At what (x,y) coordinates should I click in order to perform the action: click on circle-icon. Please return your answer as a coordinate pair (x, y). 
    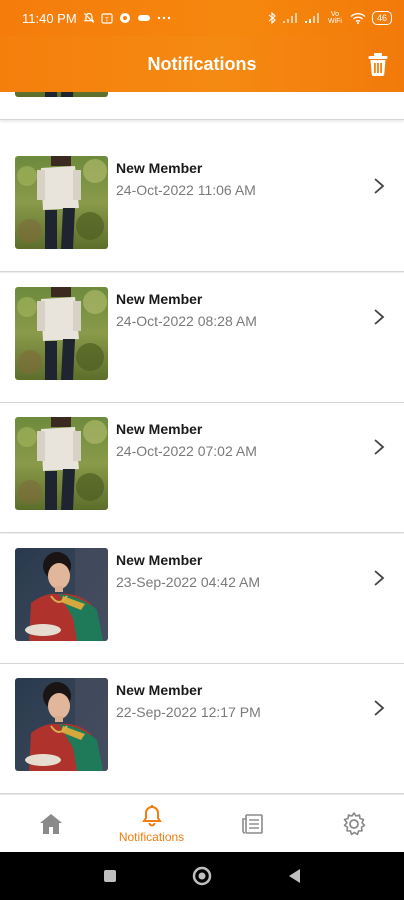
    Looking at the image, I should click on (202, 876).